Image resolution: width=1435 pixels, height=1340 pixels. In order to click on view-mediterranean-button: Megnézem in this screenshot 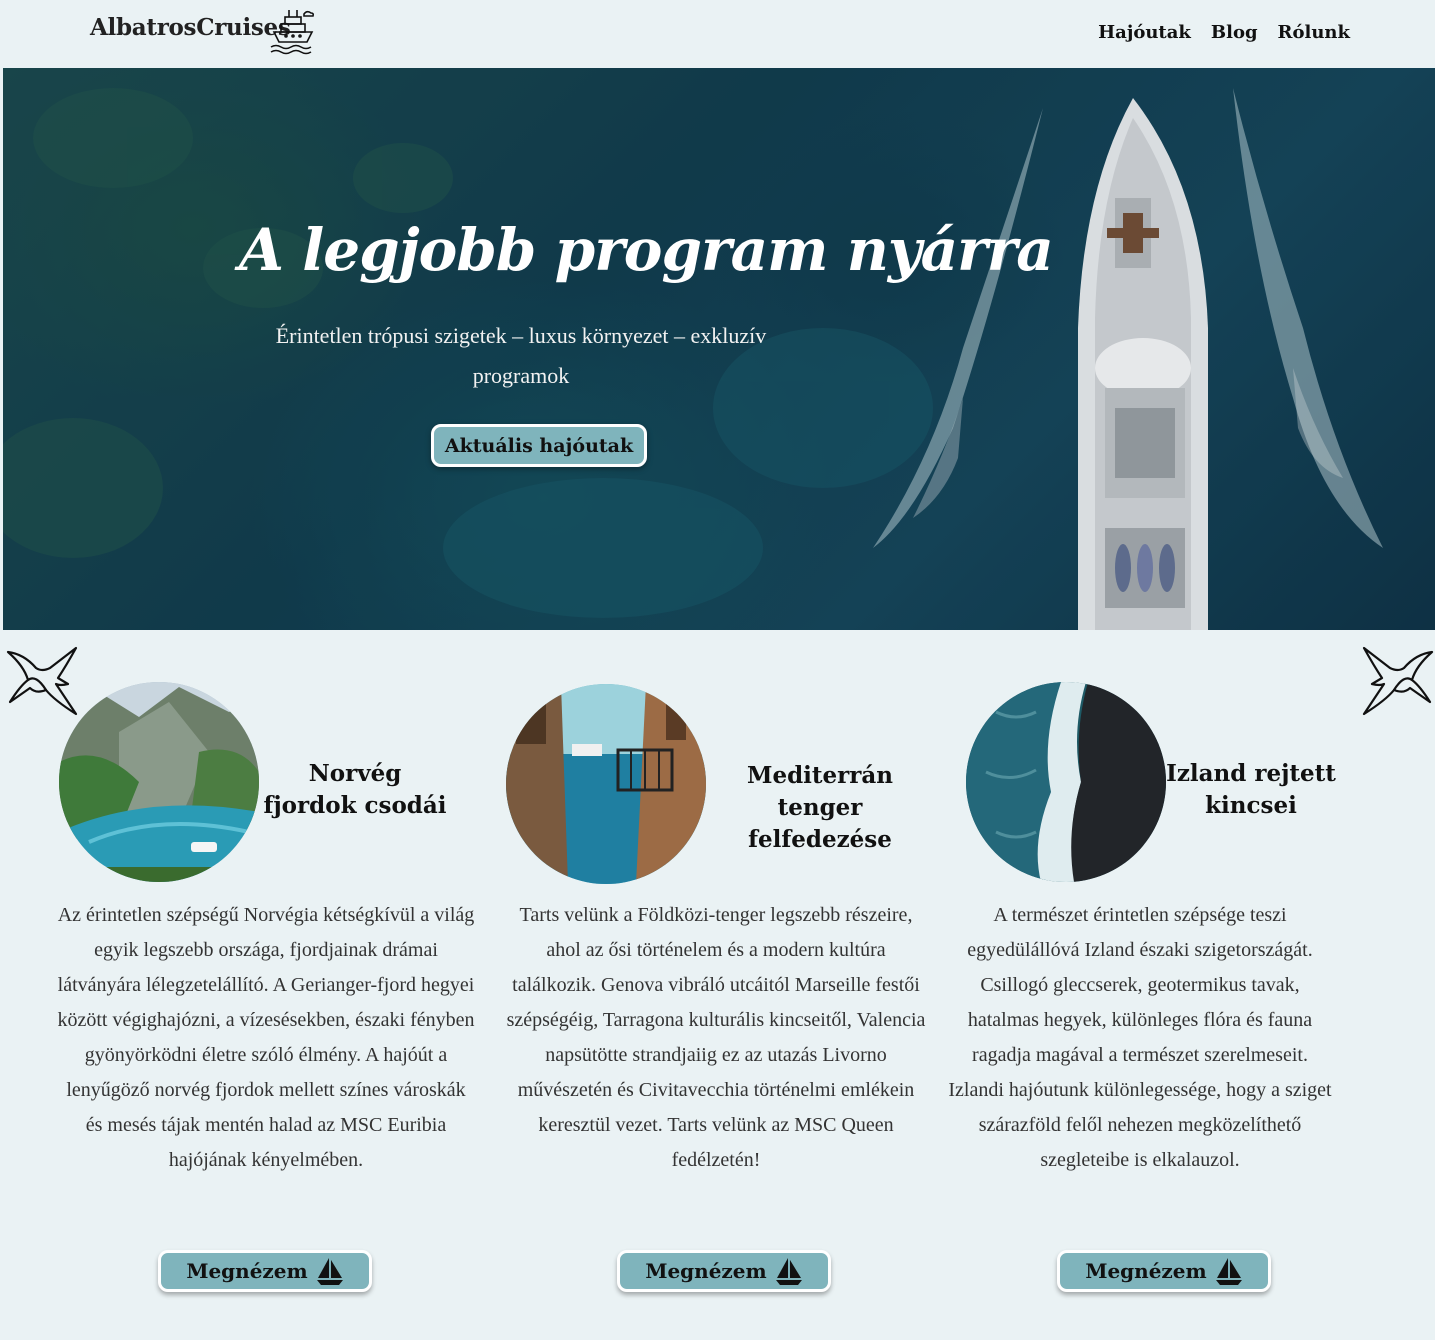, I will do `click(724, 1271)`.